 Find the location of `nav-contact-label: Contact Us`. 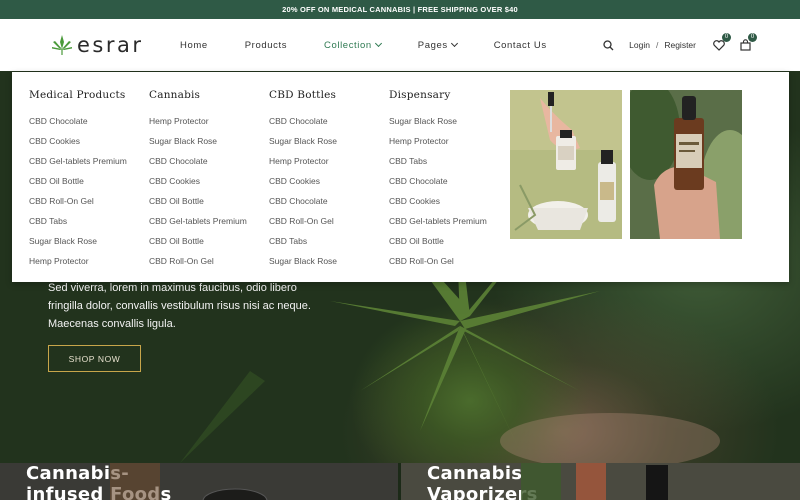

nav-contact-label: Contact Us is located at coordinates (520, 45).